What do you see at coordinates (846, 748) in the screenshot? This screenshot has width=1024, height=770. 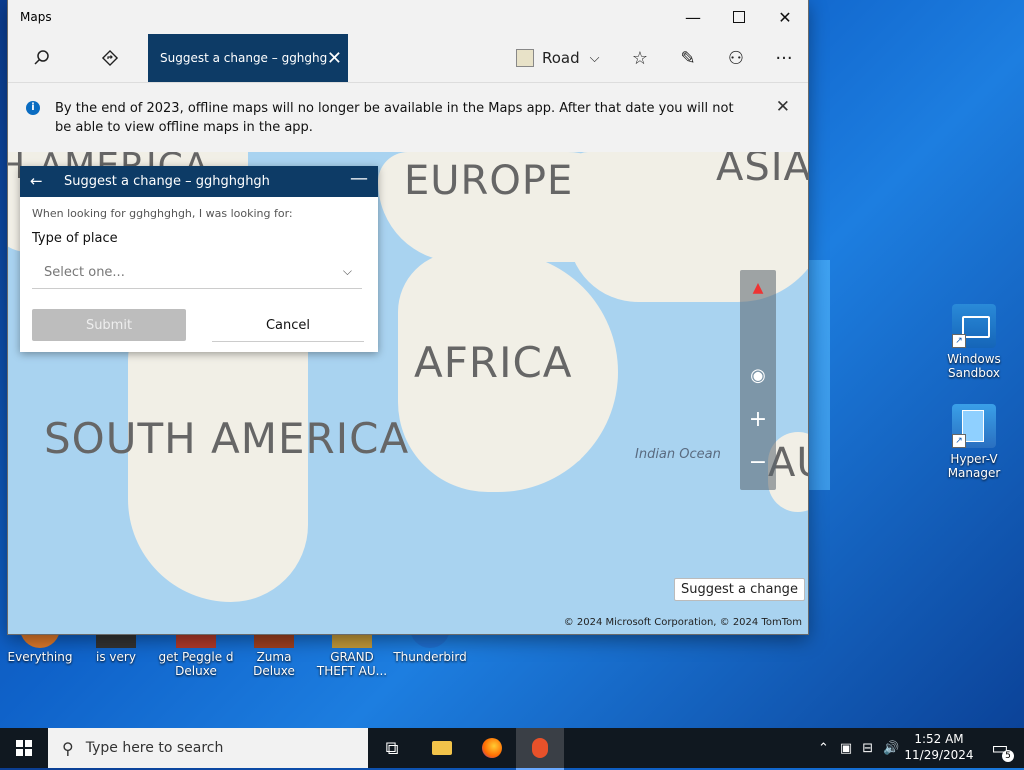 I see `meet-now-icon: ▣` at bounding box center [846, 748].